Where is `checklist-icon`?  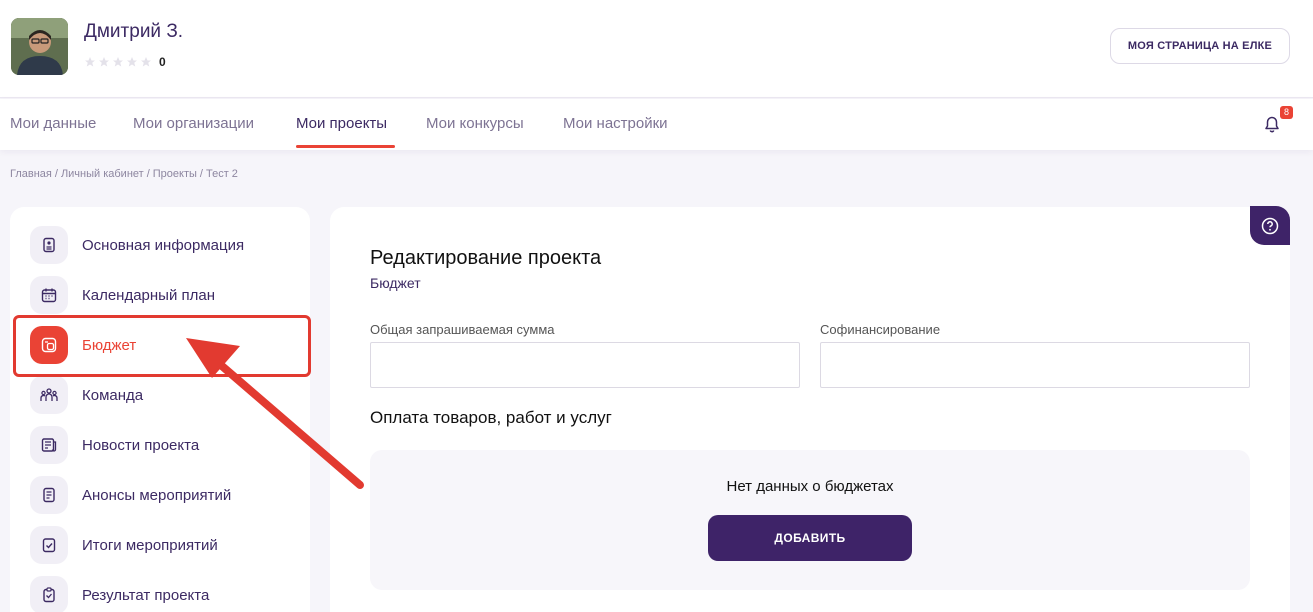 checklist-icon is located at coordinates (49, 545).